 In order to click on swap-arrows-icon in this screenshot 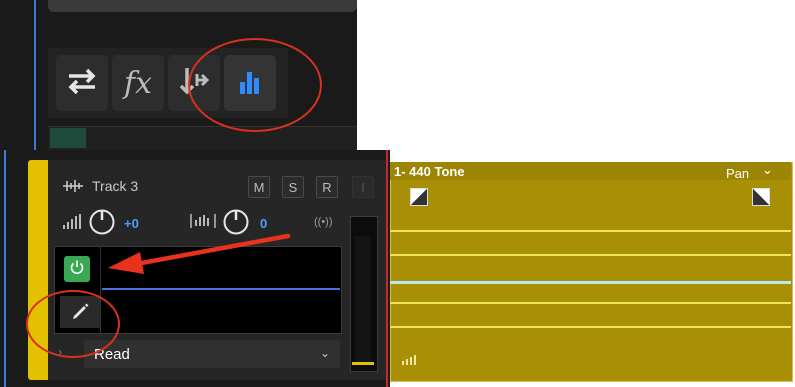, I will do `click(82, 83)`.